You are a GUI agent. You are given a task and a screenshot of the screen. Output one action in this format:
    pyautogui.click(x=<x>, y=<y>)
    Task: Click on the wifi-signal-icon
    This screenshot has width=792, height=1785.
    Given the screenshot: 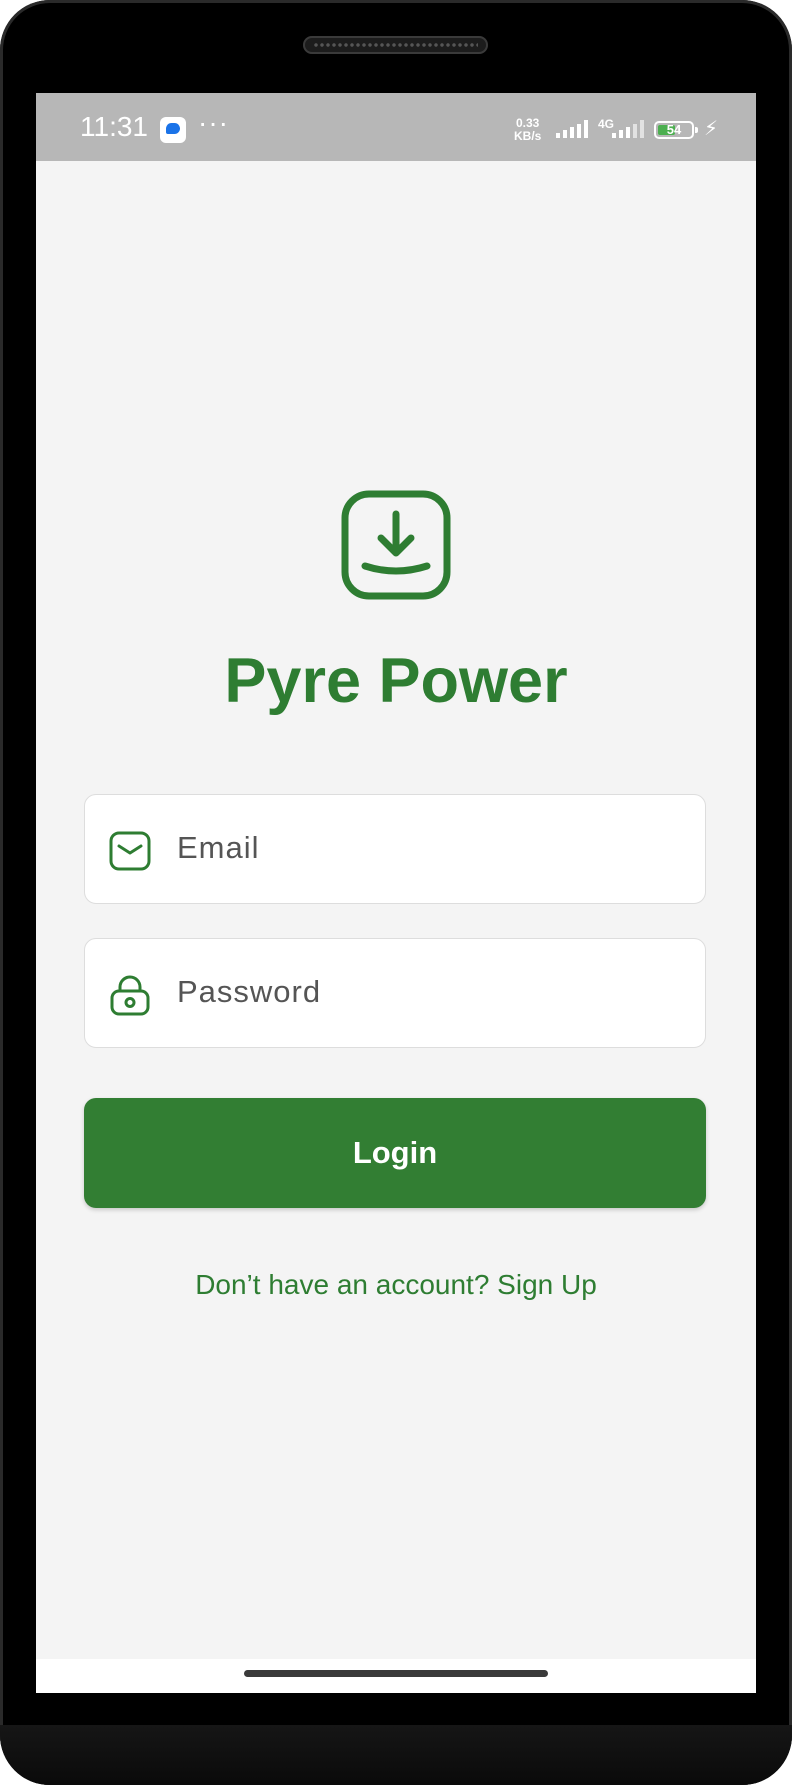 What is the action you would take?
    pyautogui.click(x=572, y=129)
    